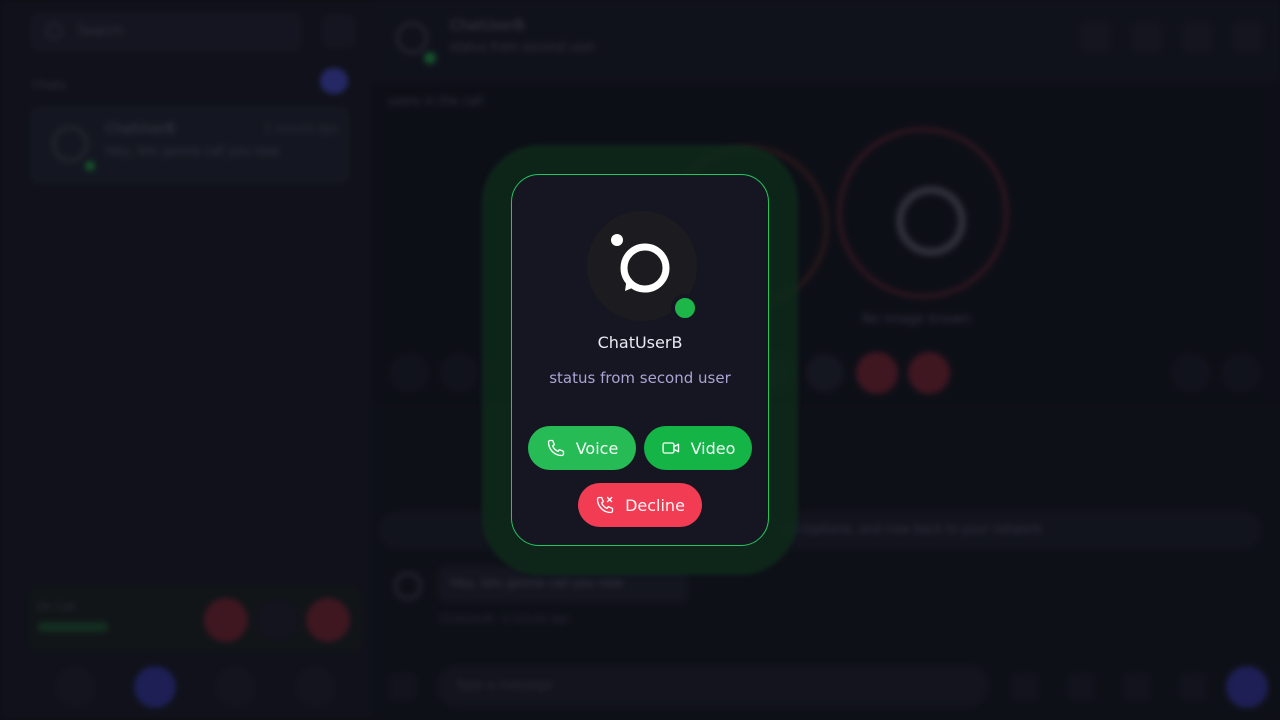  I want to click on online-status-indicator, so click(685, 308).